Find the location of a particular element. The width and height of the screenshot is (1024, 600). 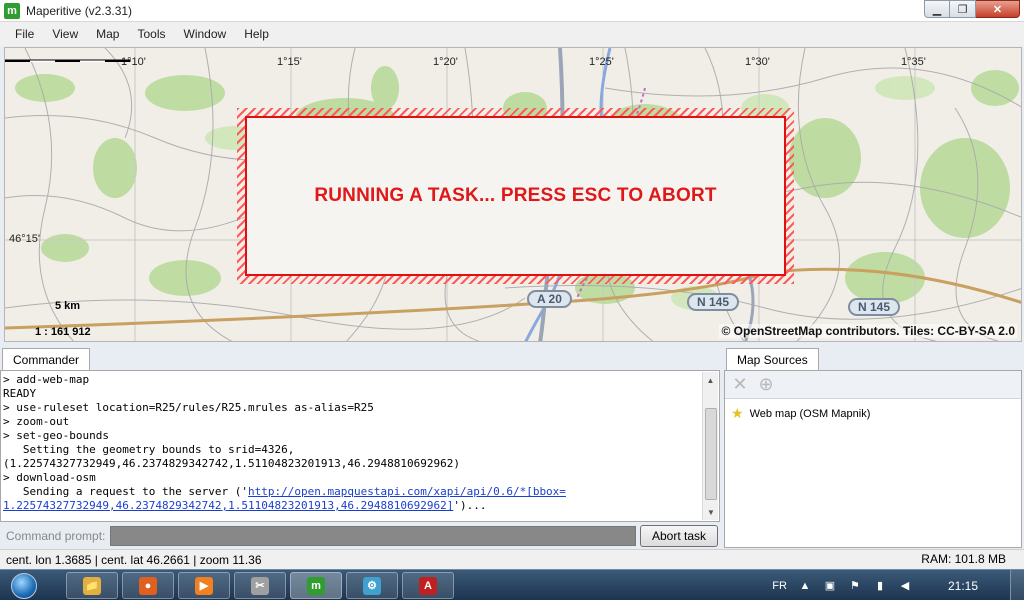

firefox-icon: ● is located at coordinates (148, 585).